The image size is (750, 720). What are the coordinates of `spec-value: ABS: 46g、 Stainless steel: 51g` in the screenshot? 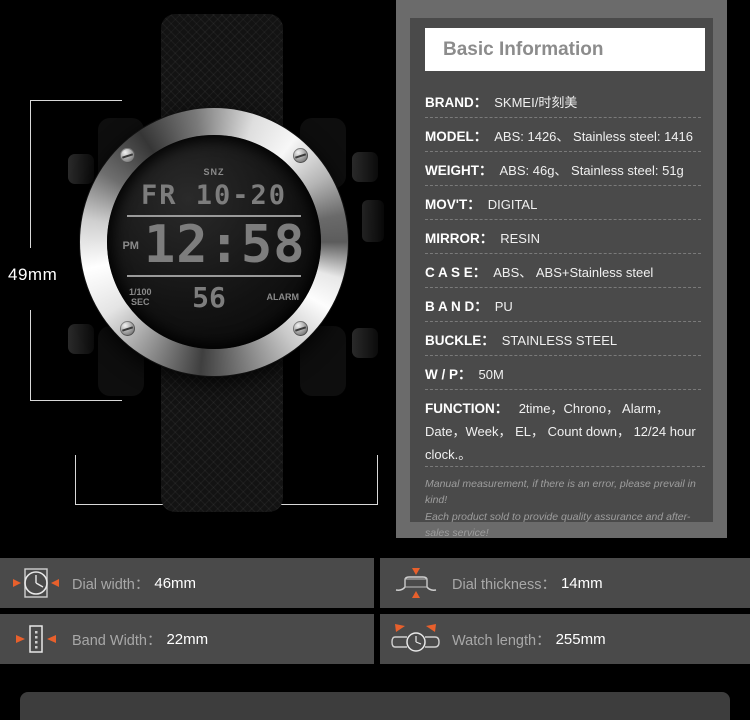 It's located at (591, 170).